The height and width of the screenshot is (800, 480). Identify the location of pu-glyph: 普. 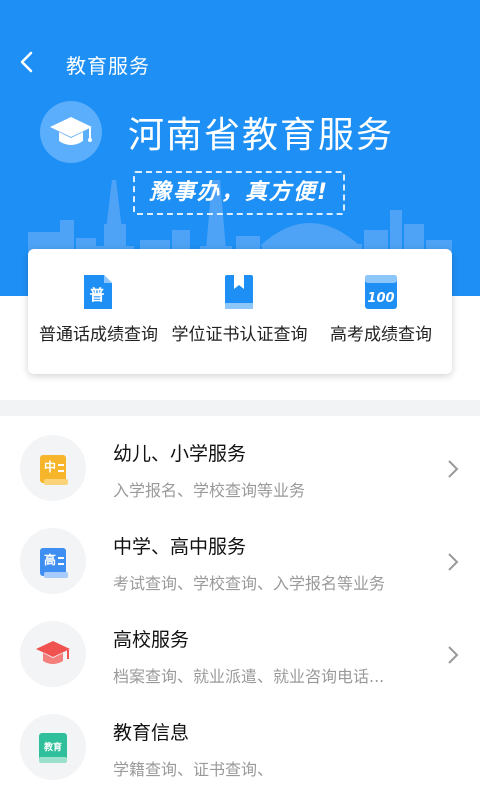
(96, 295).